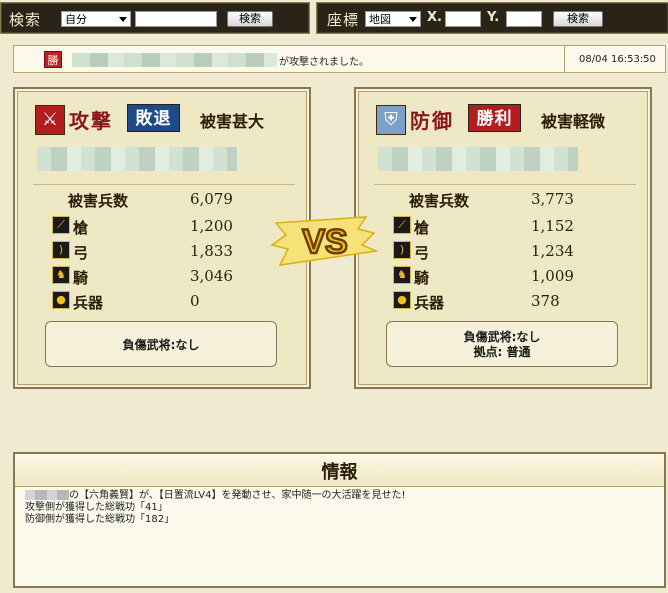 This screenshot has height=593, width=668. I want to click on unit-value: 1,234, so click(552, 251).